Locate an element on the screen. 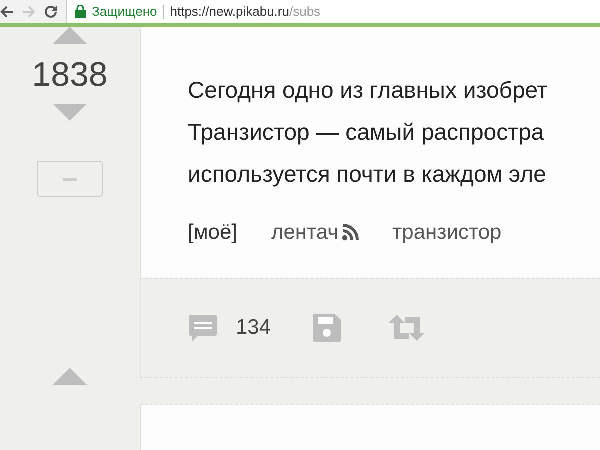 The height and width of the screenshot is (450, 600). tag-link: [моё] is located at coordinates (213, 232).